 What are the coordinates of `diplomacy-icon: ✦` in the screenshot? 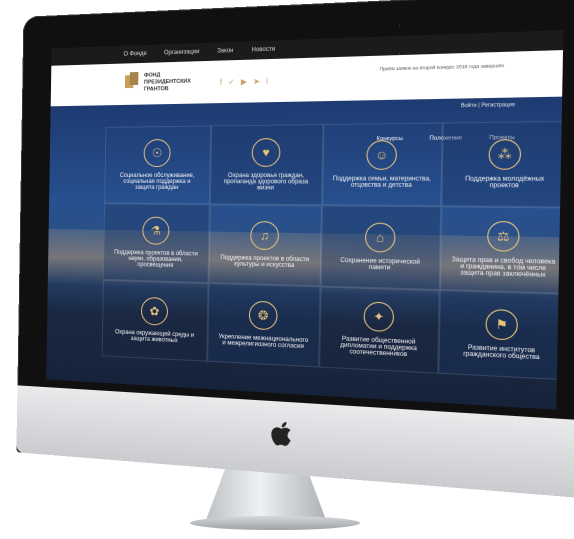 It's located at (379, 317).